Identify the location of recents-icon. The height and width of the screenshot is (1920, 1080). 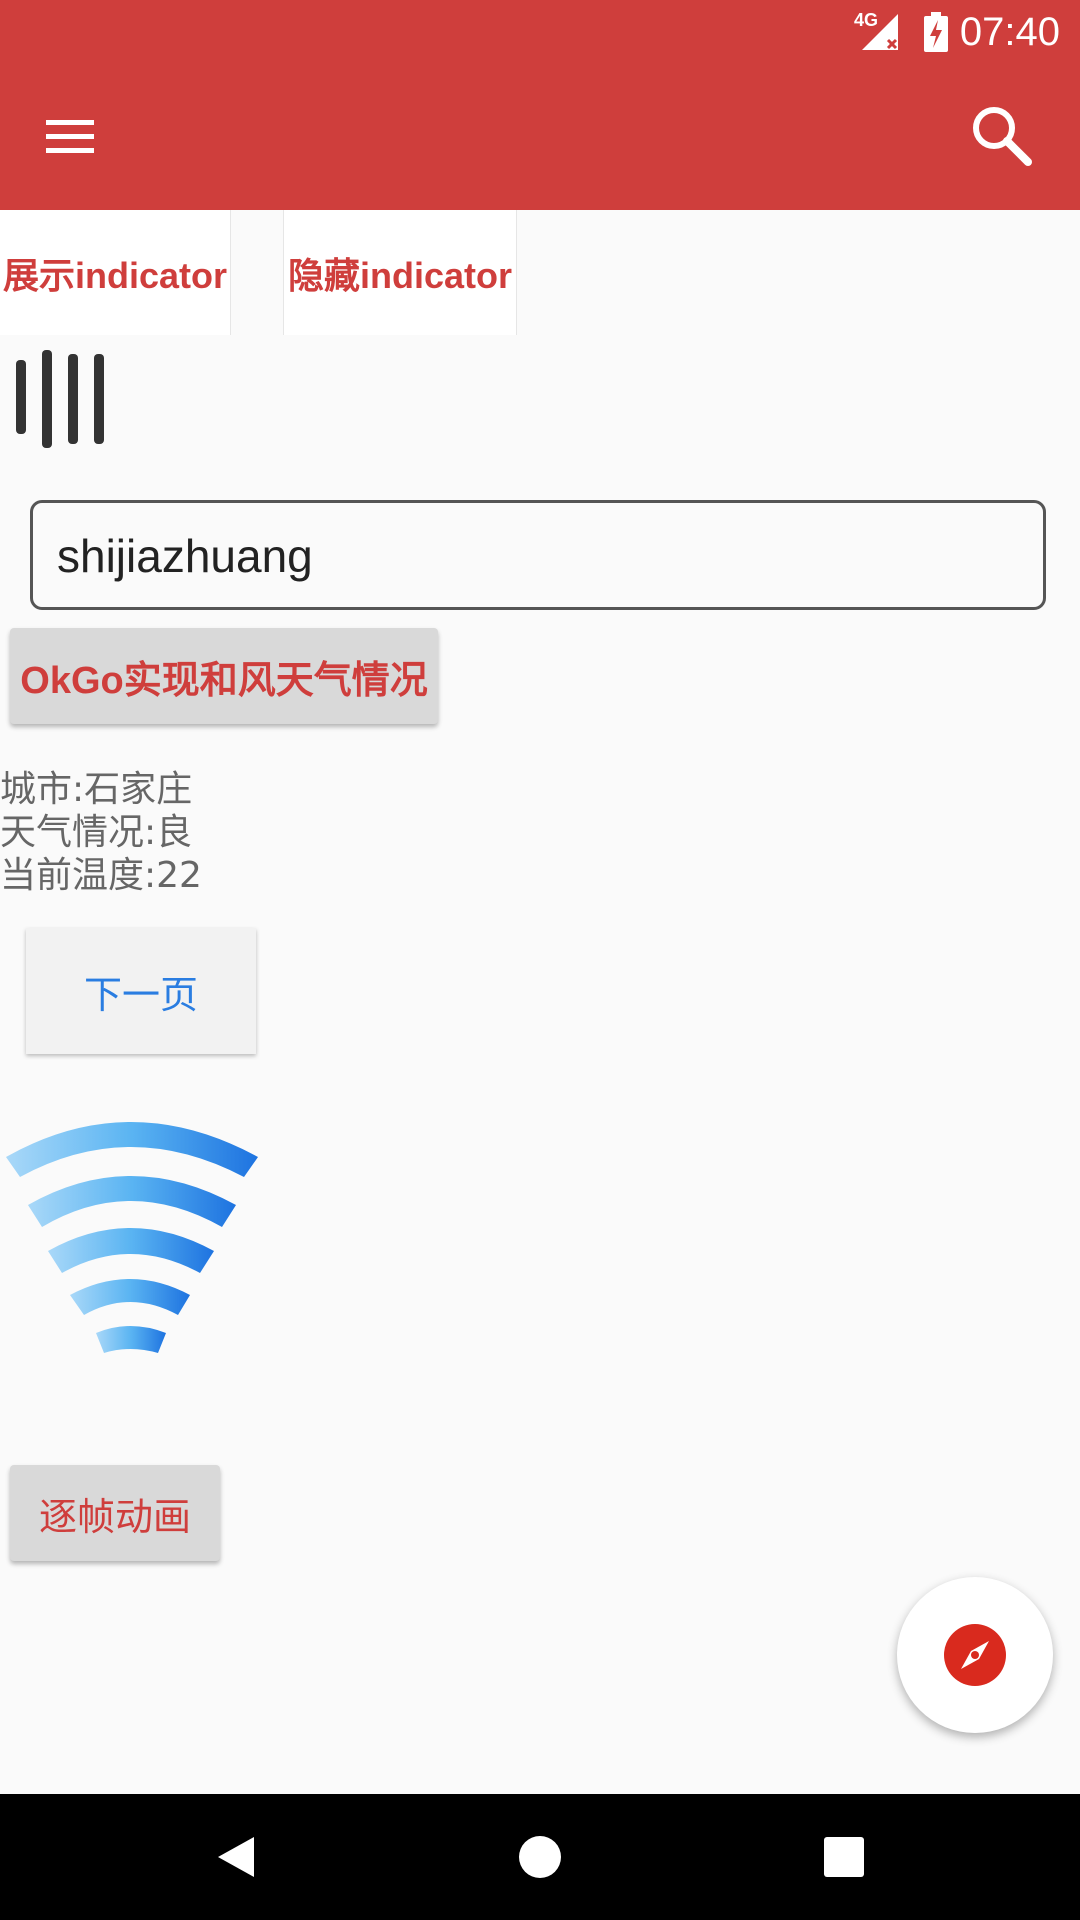
(844, 1857).